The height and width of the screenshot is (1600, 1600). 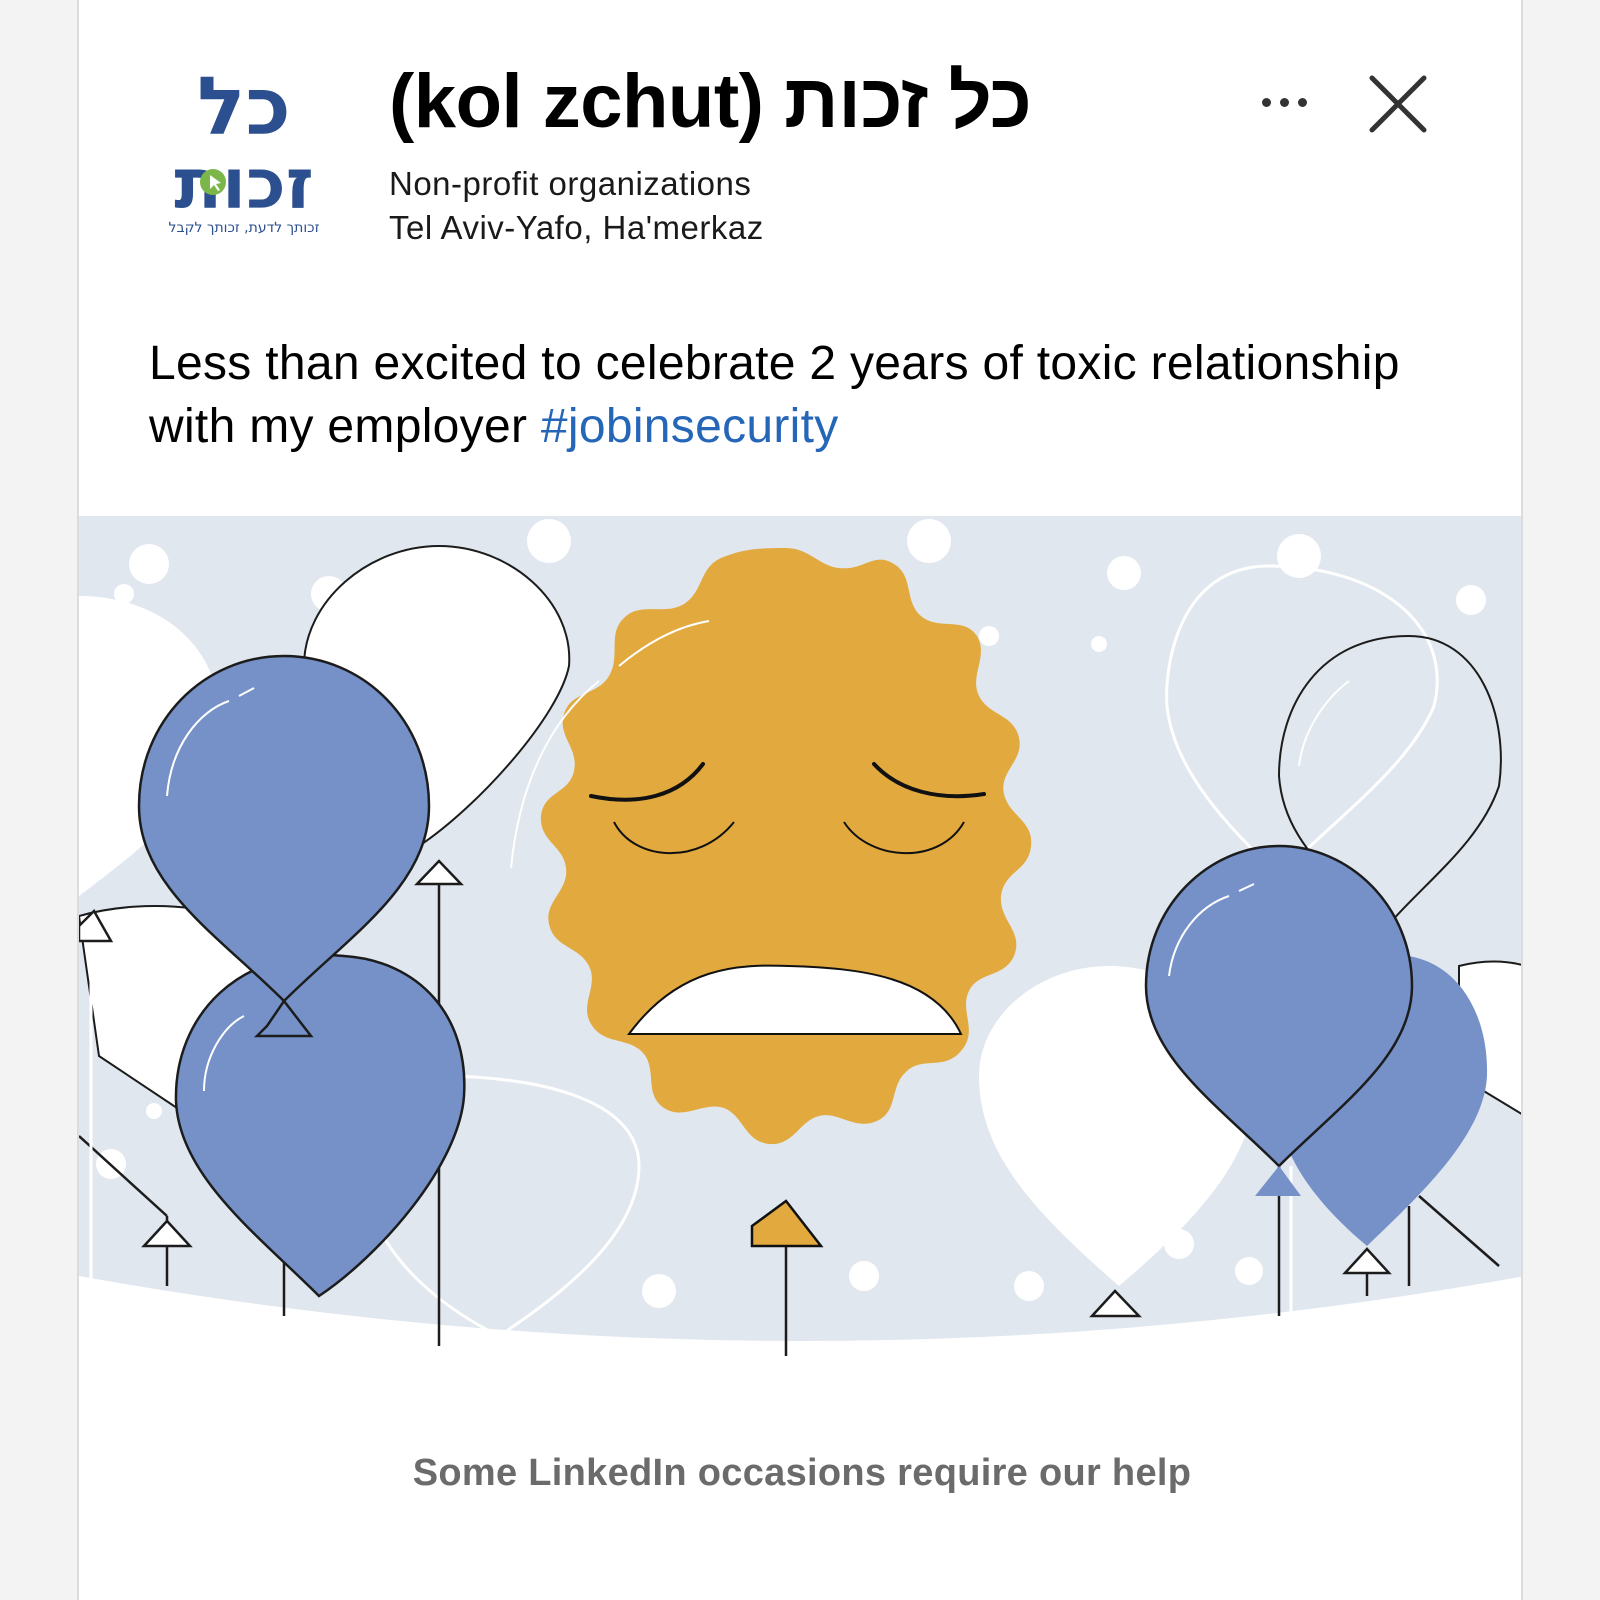 I want to click on organization-logo: כל זכות זכותך לדעת, זכותך לקבל, so click(x=244, y=157).